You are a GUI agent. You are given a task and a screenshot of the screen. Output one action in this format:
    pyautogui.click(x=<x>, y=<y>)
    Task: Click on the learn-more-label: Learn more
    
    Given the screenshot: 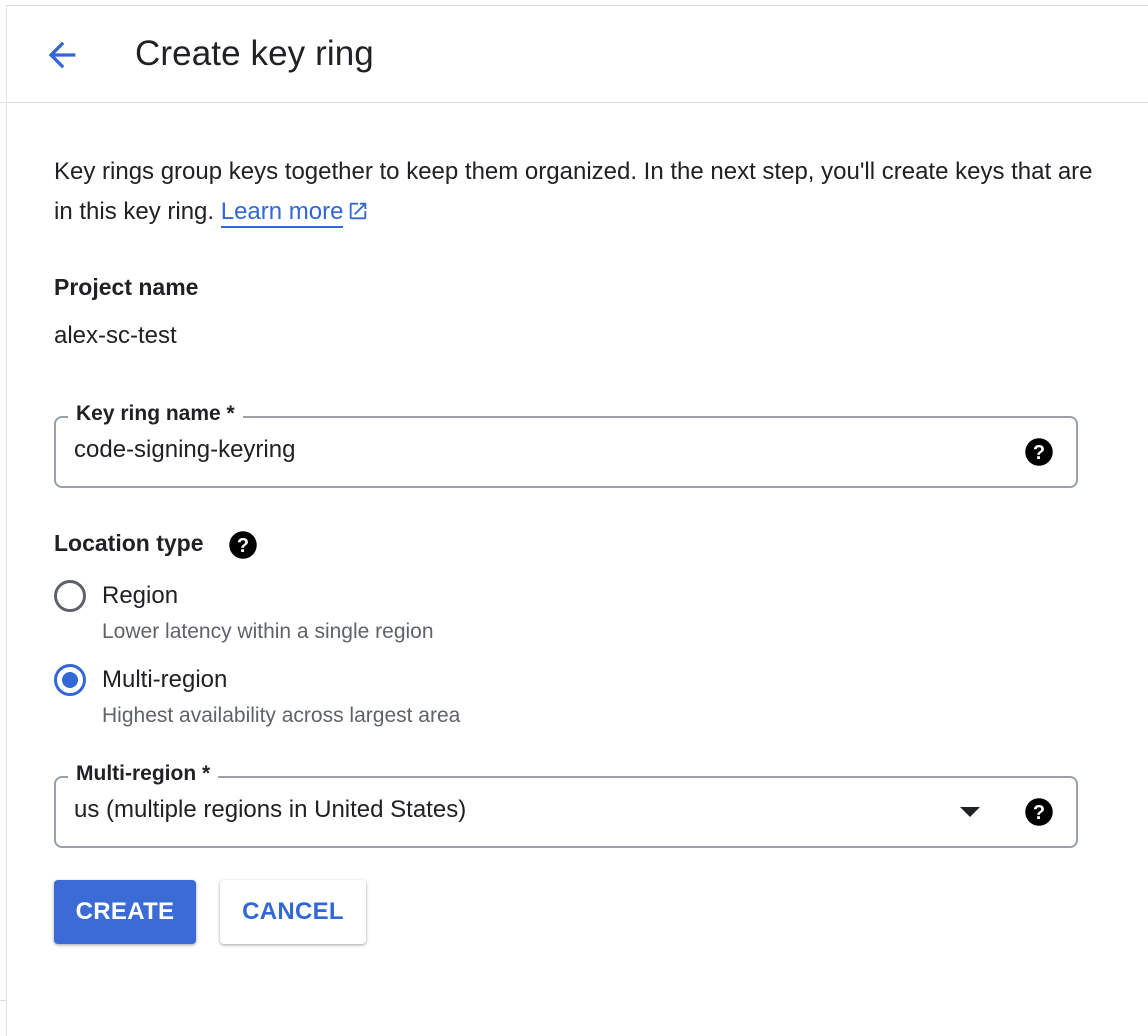 What is the action you would take?
    pyautogui.click(x=282, y=211)
    